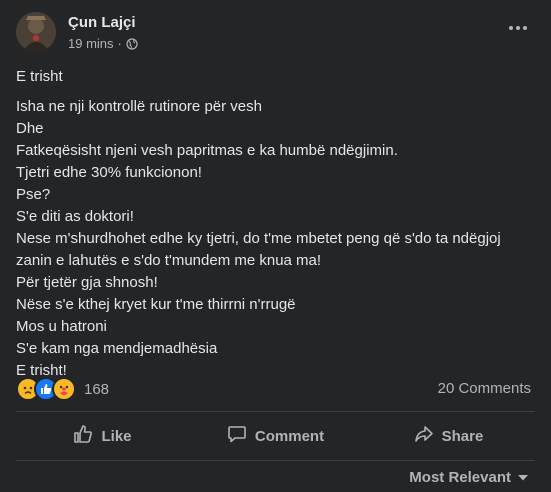  What do you see at coordinates (237, 436) in the screenshot?
I see `comment-icon` at bounding box center [237, 436].